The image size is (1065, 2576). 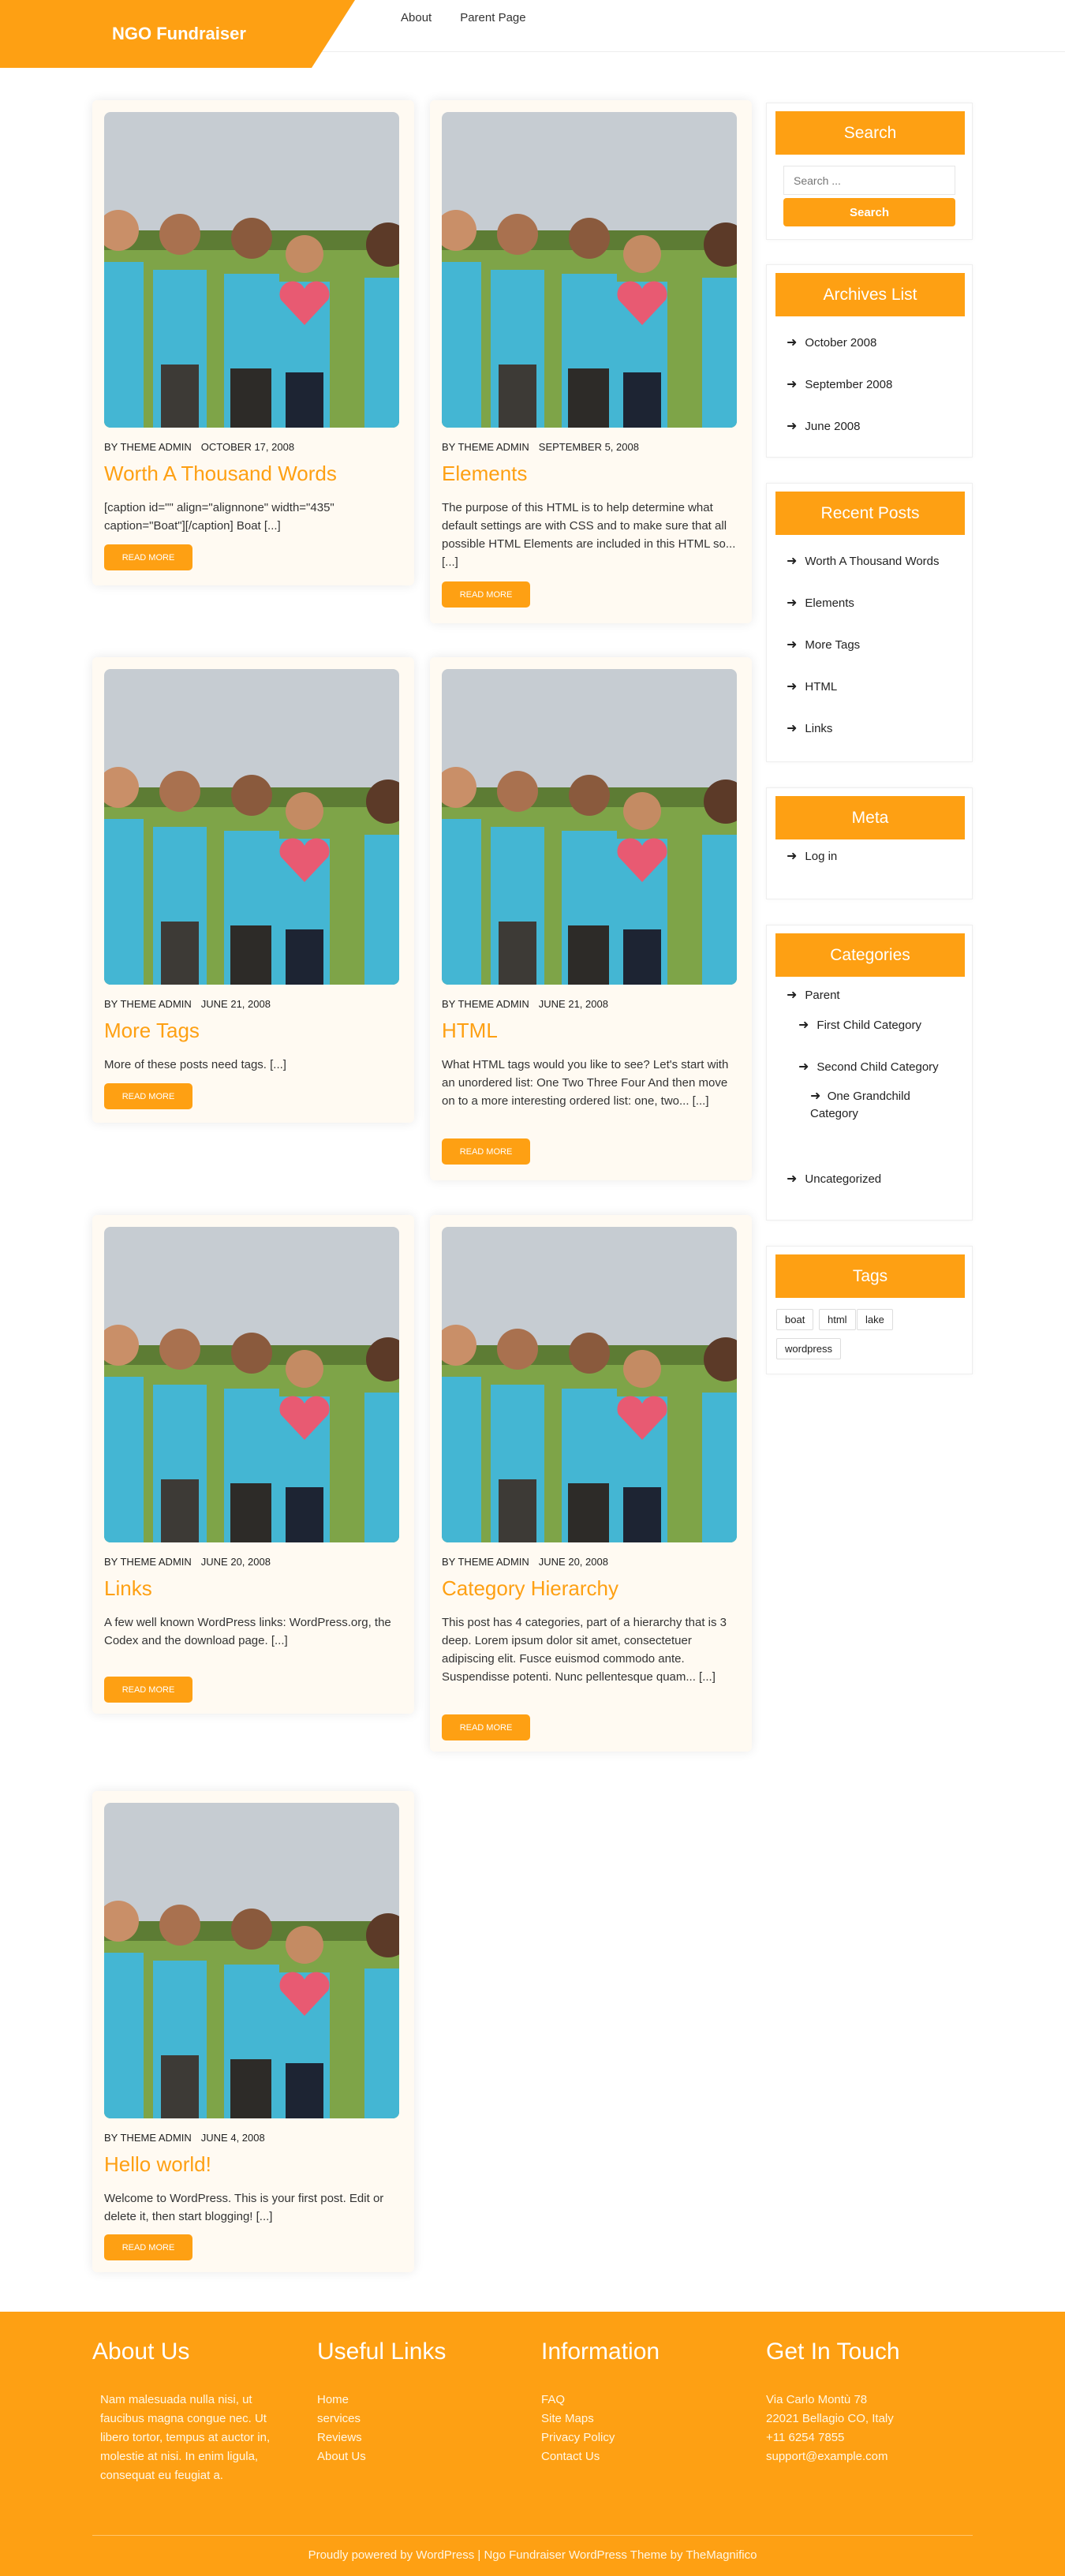 I want to click on post-date: OCTOBER 17, 2008, so click(x=247, y=447).